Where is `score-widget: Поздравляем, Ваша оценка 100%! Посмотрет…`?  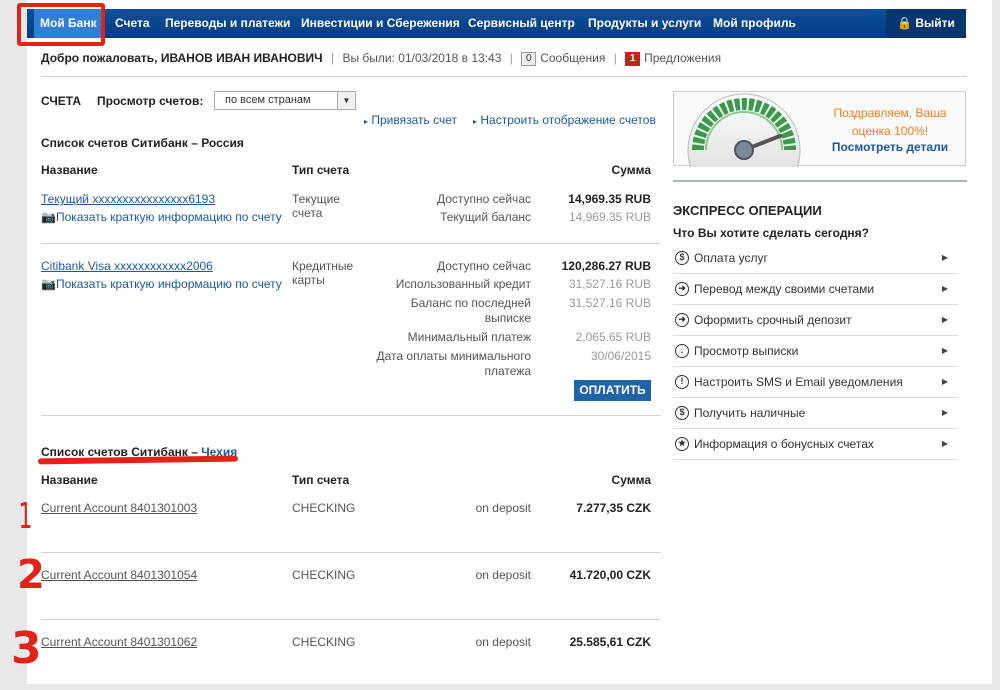
score-widget: Поздравляем, Ваша оценка 100%! Посмотрет… is located at coordinates (819, 129).